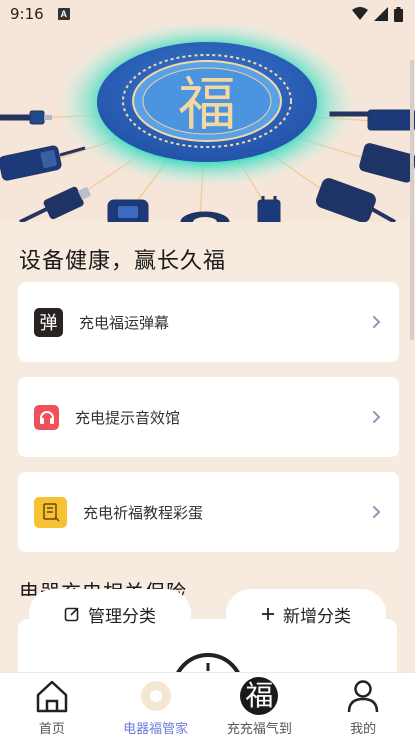 The height and width of the screenshot is (739, 415). Describe the element at coordinates (268, 614) in the screenshot. I see `plus-icon` at that location.